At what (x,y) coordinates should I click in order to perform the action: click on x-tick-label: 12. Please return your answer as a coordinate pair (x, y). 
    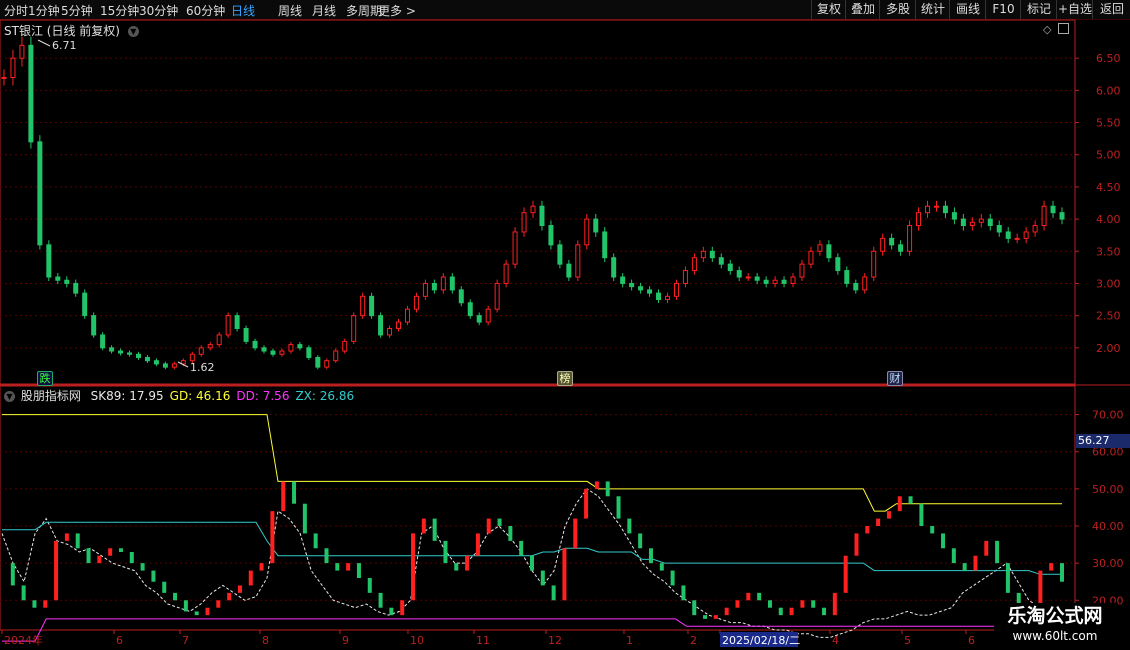
    Looking at the image, I should click on (555, 640).